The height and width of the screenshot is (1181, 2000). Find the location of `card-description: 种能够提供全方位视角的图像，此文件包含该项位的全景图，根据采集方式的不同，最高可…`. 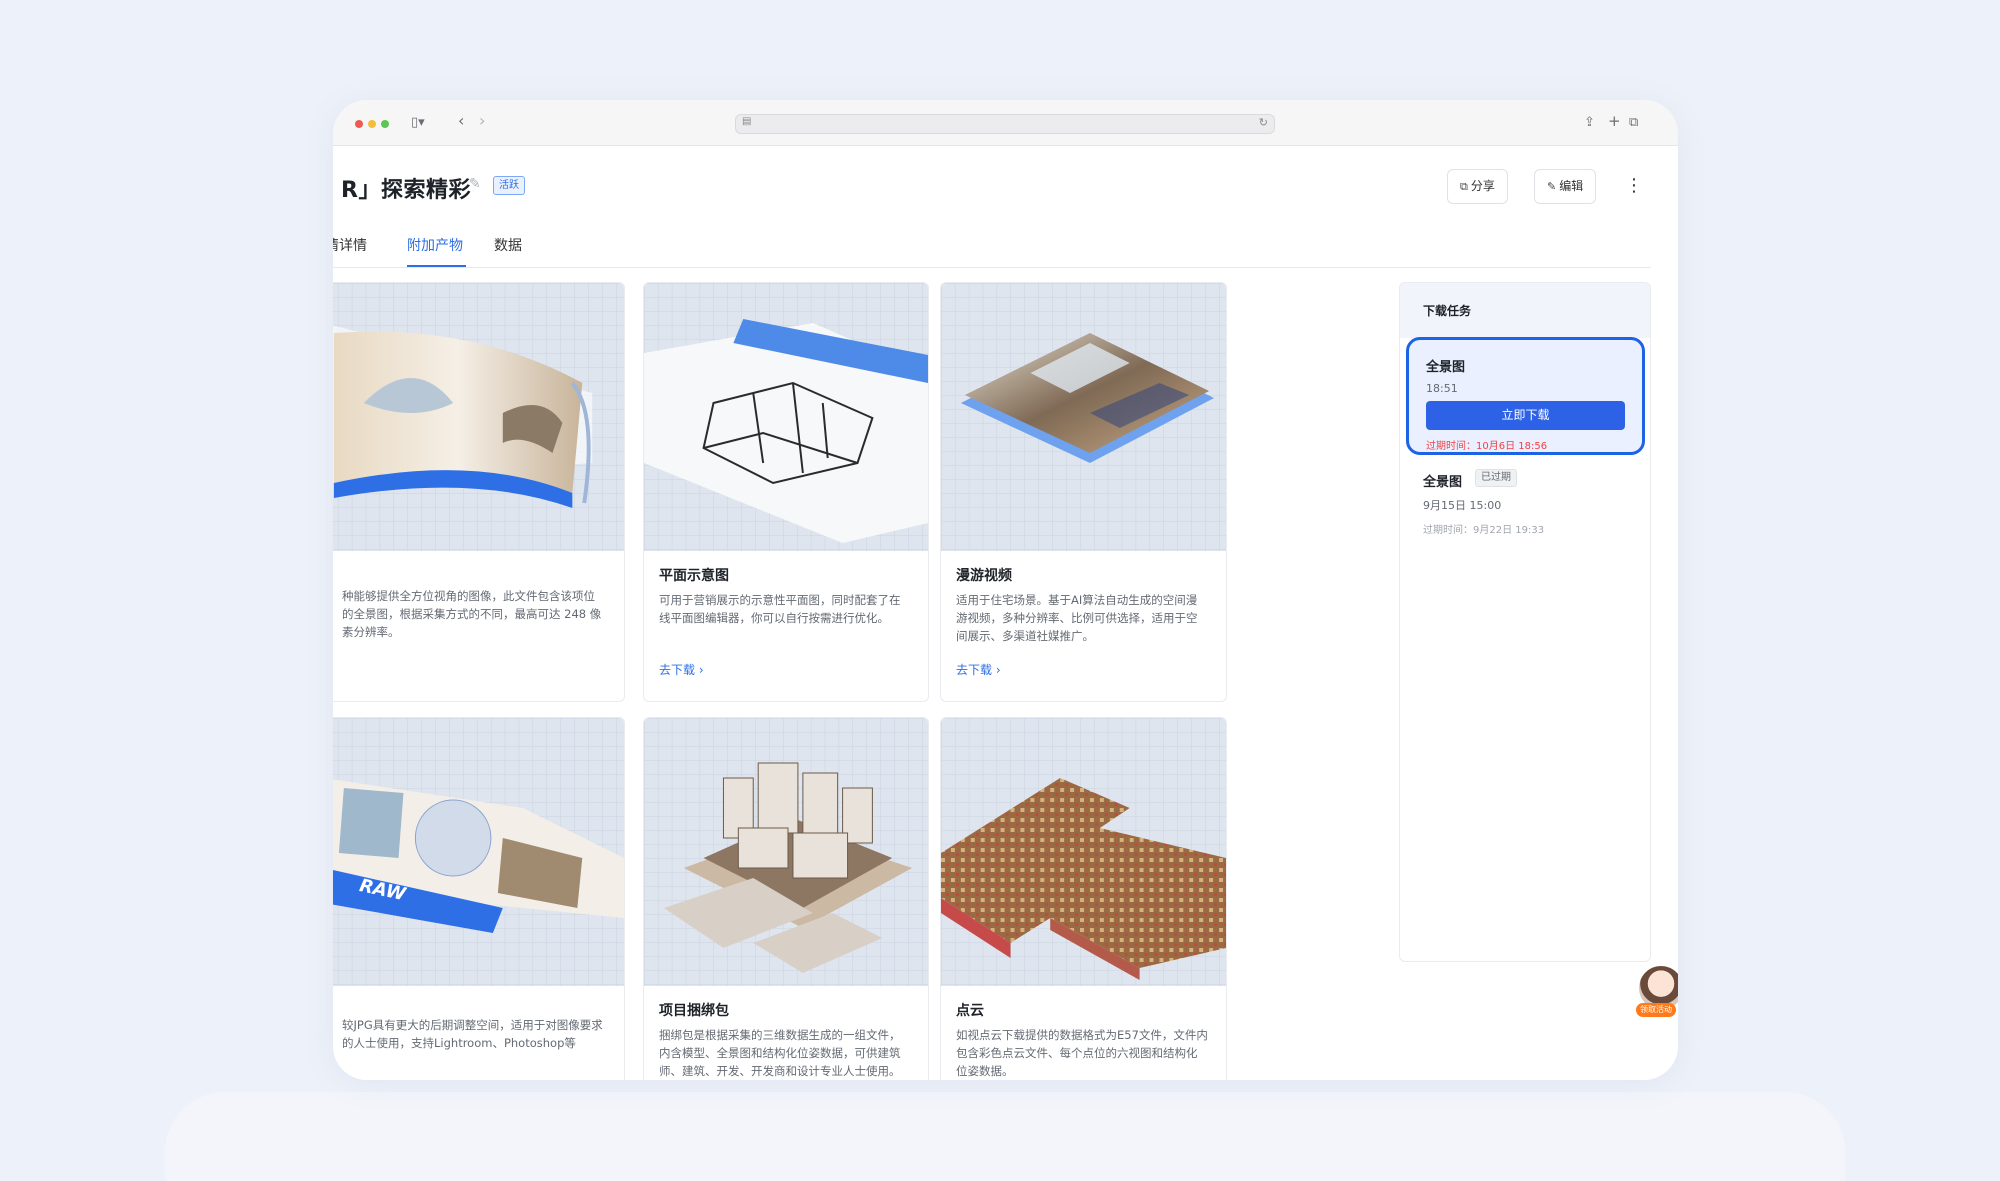

card-description: 种能够提供全方位视角的图像，此文件包含该项位的全景图，根据采集方式的不同，最高可… is located at coordinates (472, 614).